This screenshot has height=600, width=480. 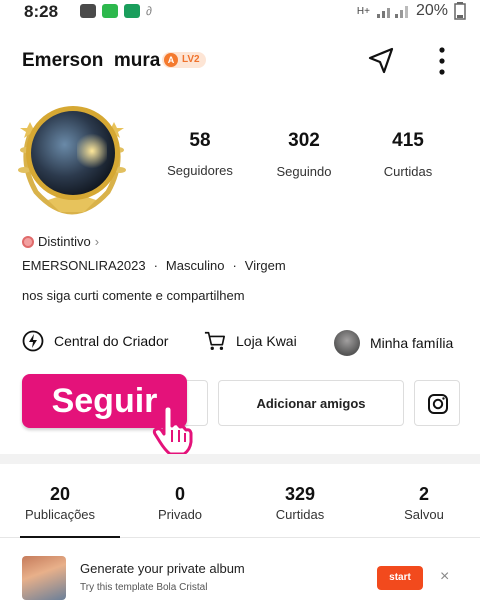 What do you see at coordinates (111, 341) in the screenshot?
I see `creator-center-label: Central do Criador` at bounding box center [111, 341].